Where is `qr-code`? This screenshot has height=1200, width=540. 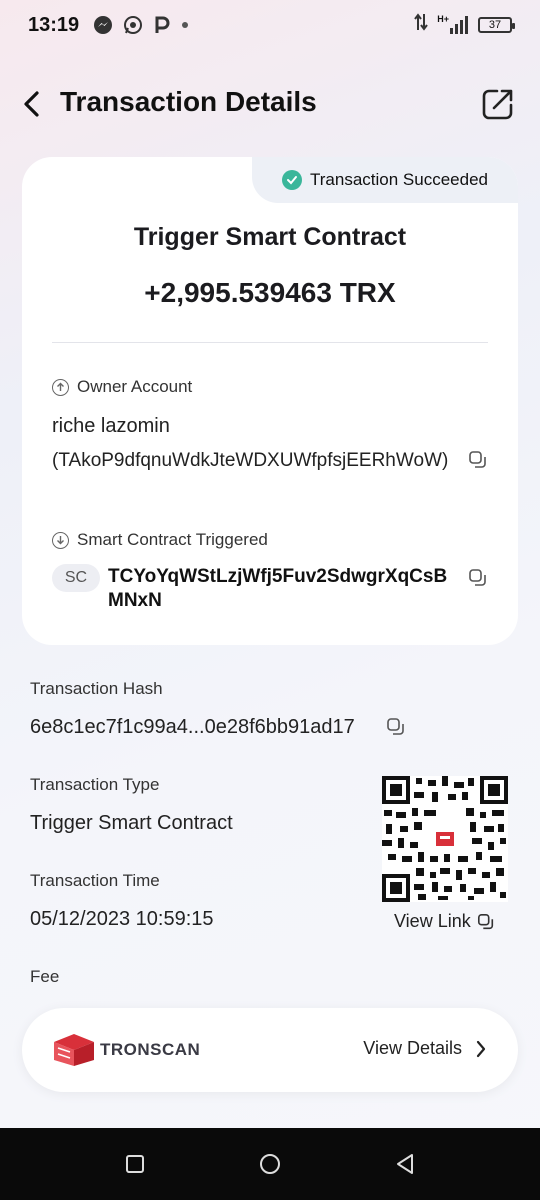
qr-code is located at coordinates (445, 839).